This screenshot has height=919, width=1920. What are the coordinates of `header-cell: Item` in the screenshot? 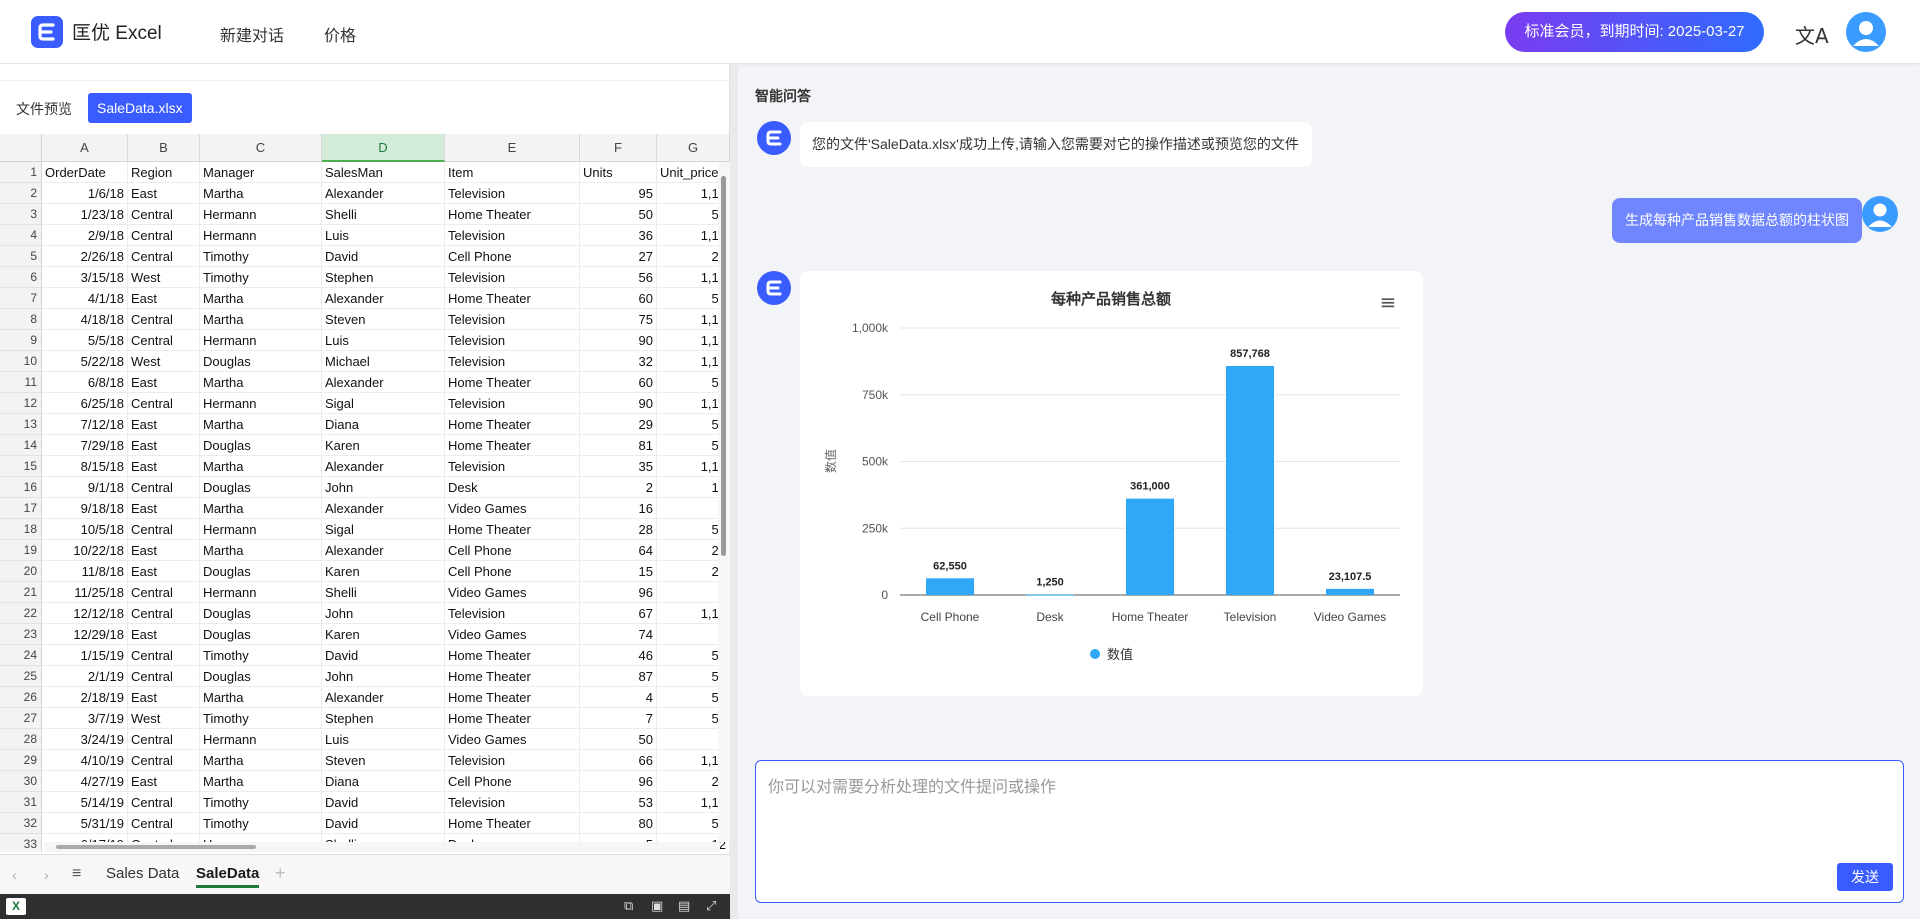 It's located at (512, 172).